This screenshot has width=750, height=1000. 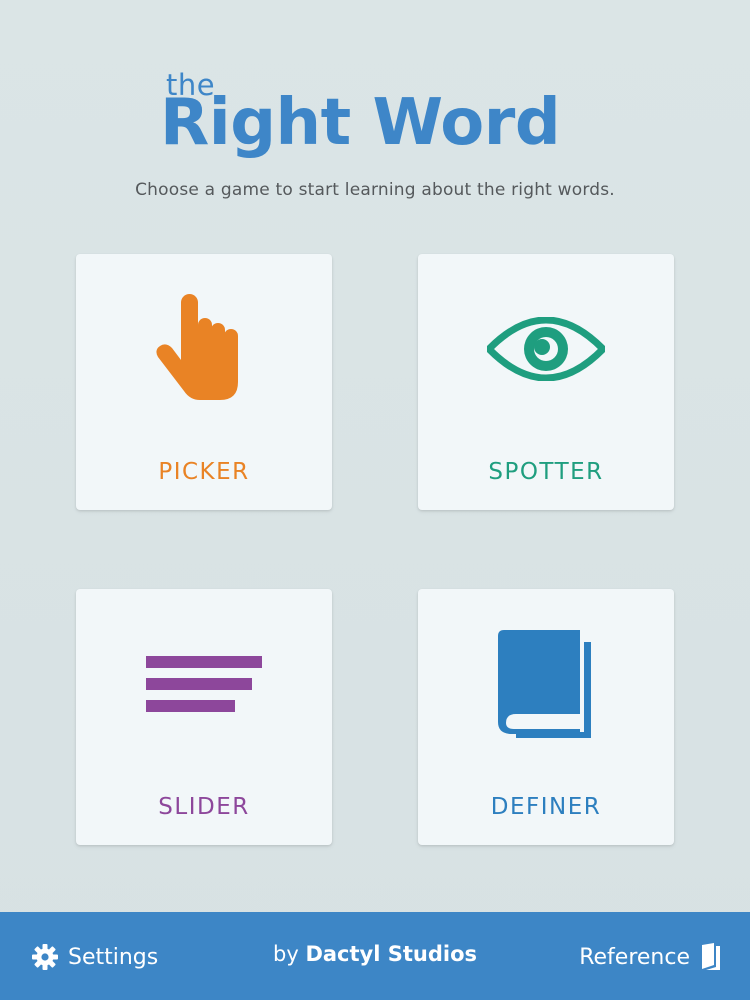 I want to click on game-card-slider: SLIDER, so click(x=204, y=717).